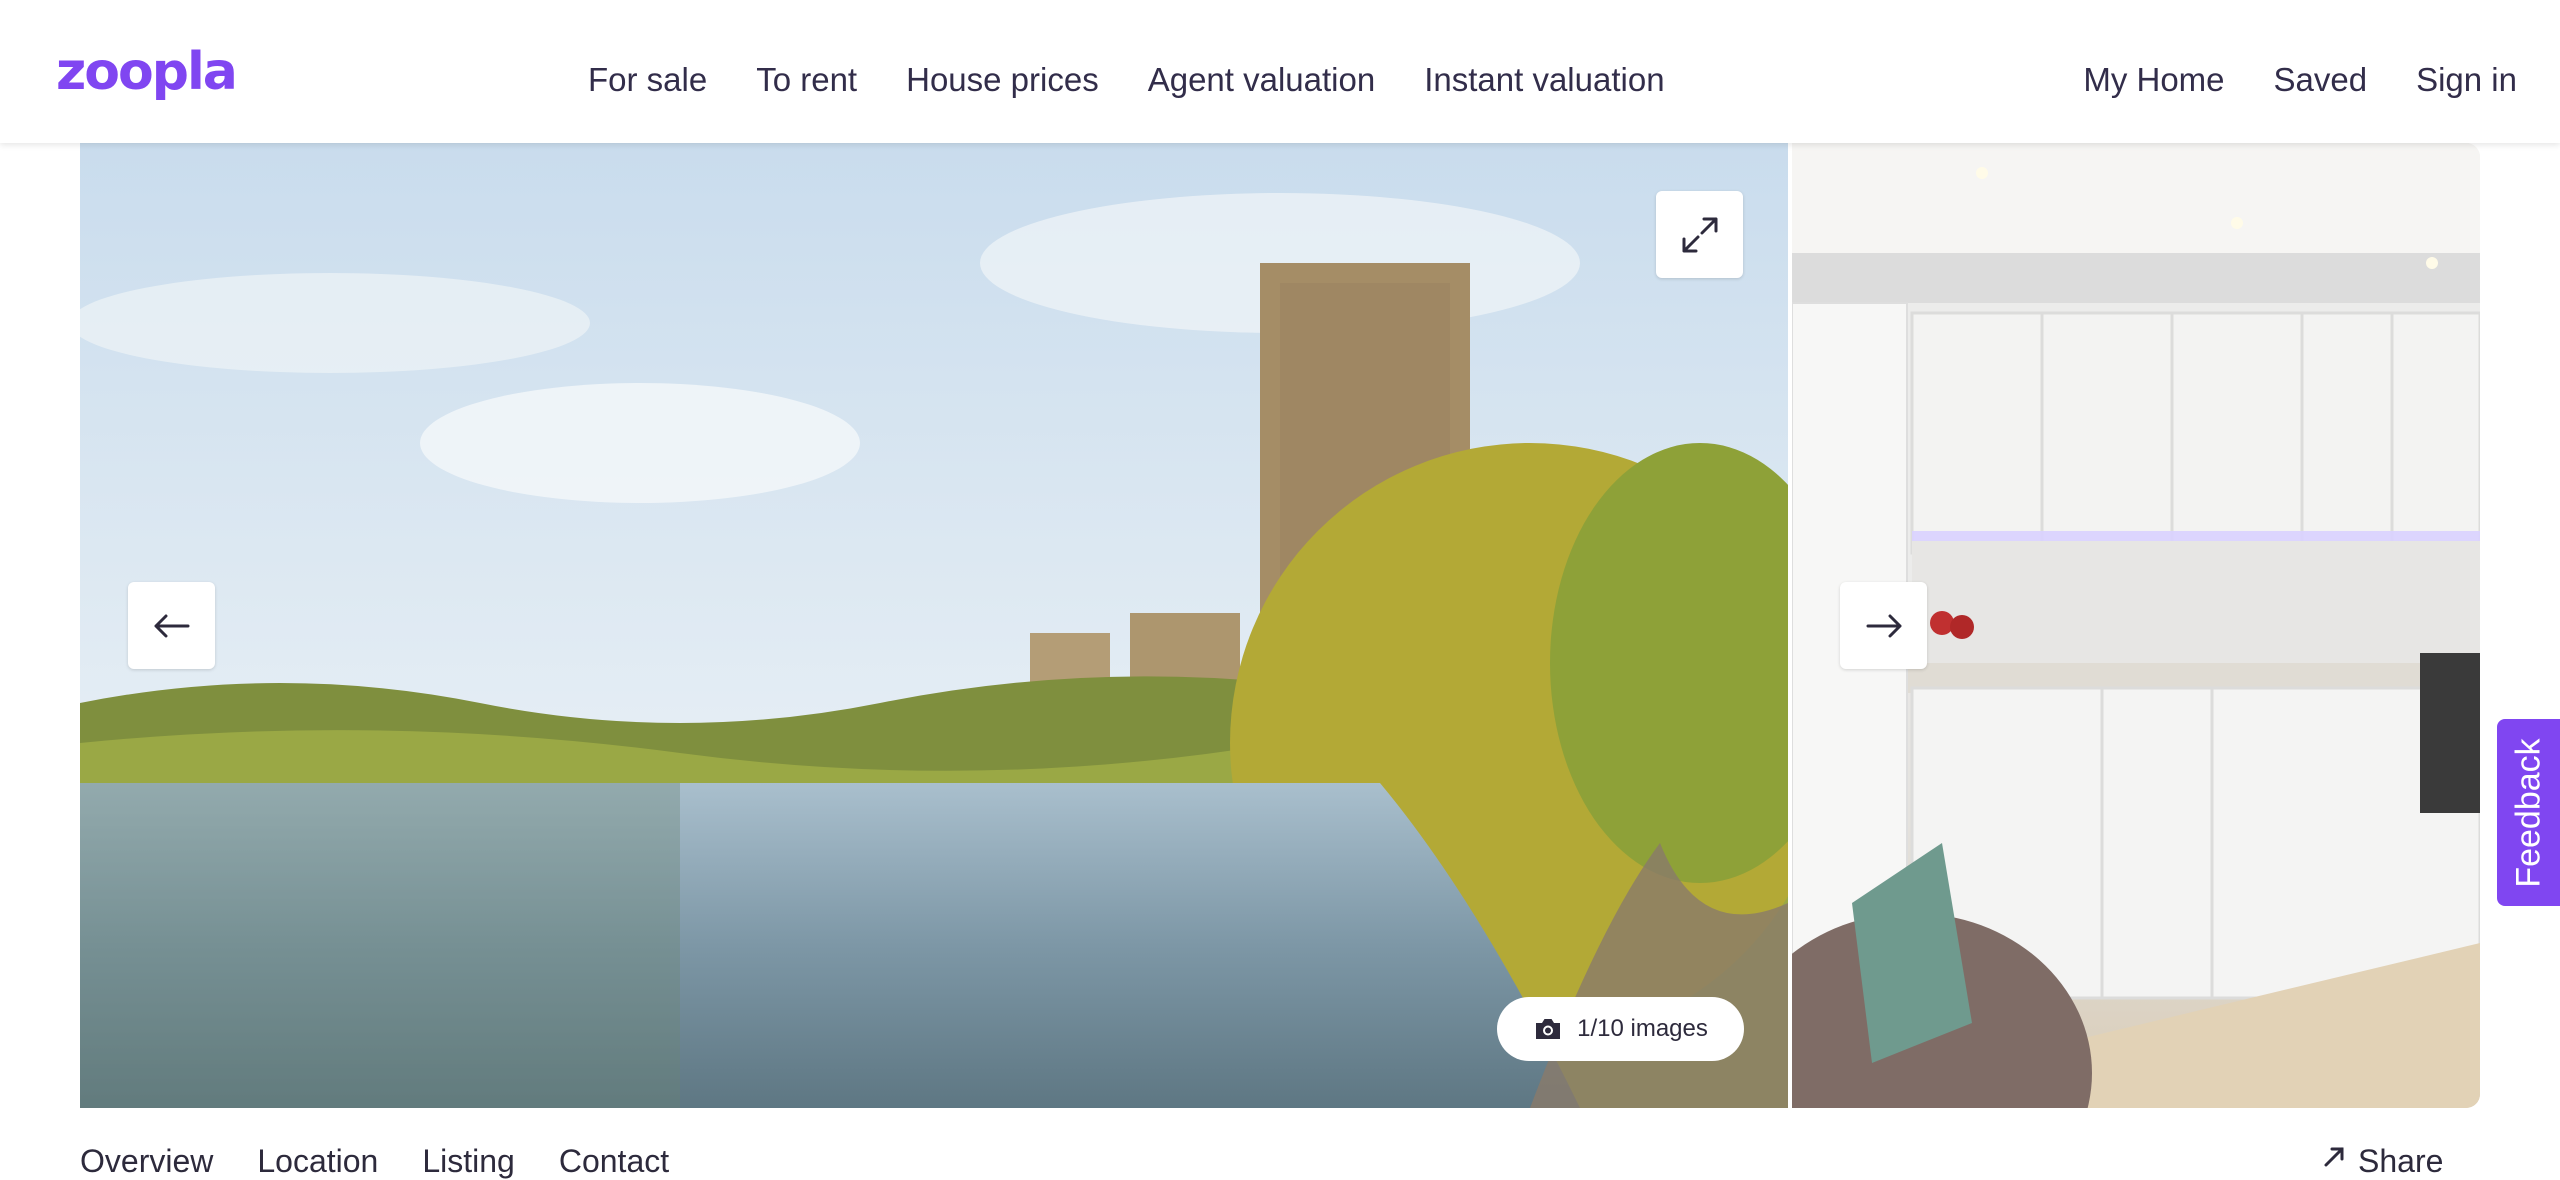 The width and height of the screenshot is (2560, 1180). What do you see at coordinates (2401, 1161) in the screenshot?
I see `share-label: Share` at bounding box center [2401, 1161].